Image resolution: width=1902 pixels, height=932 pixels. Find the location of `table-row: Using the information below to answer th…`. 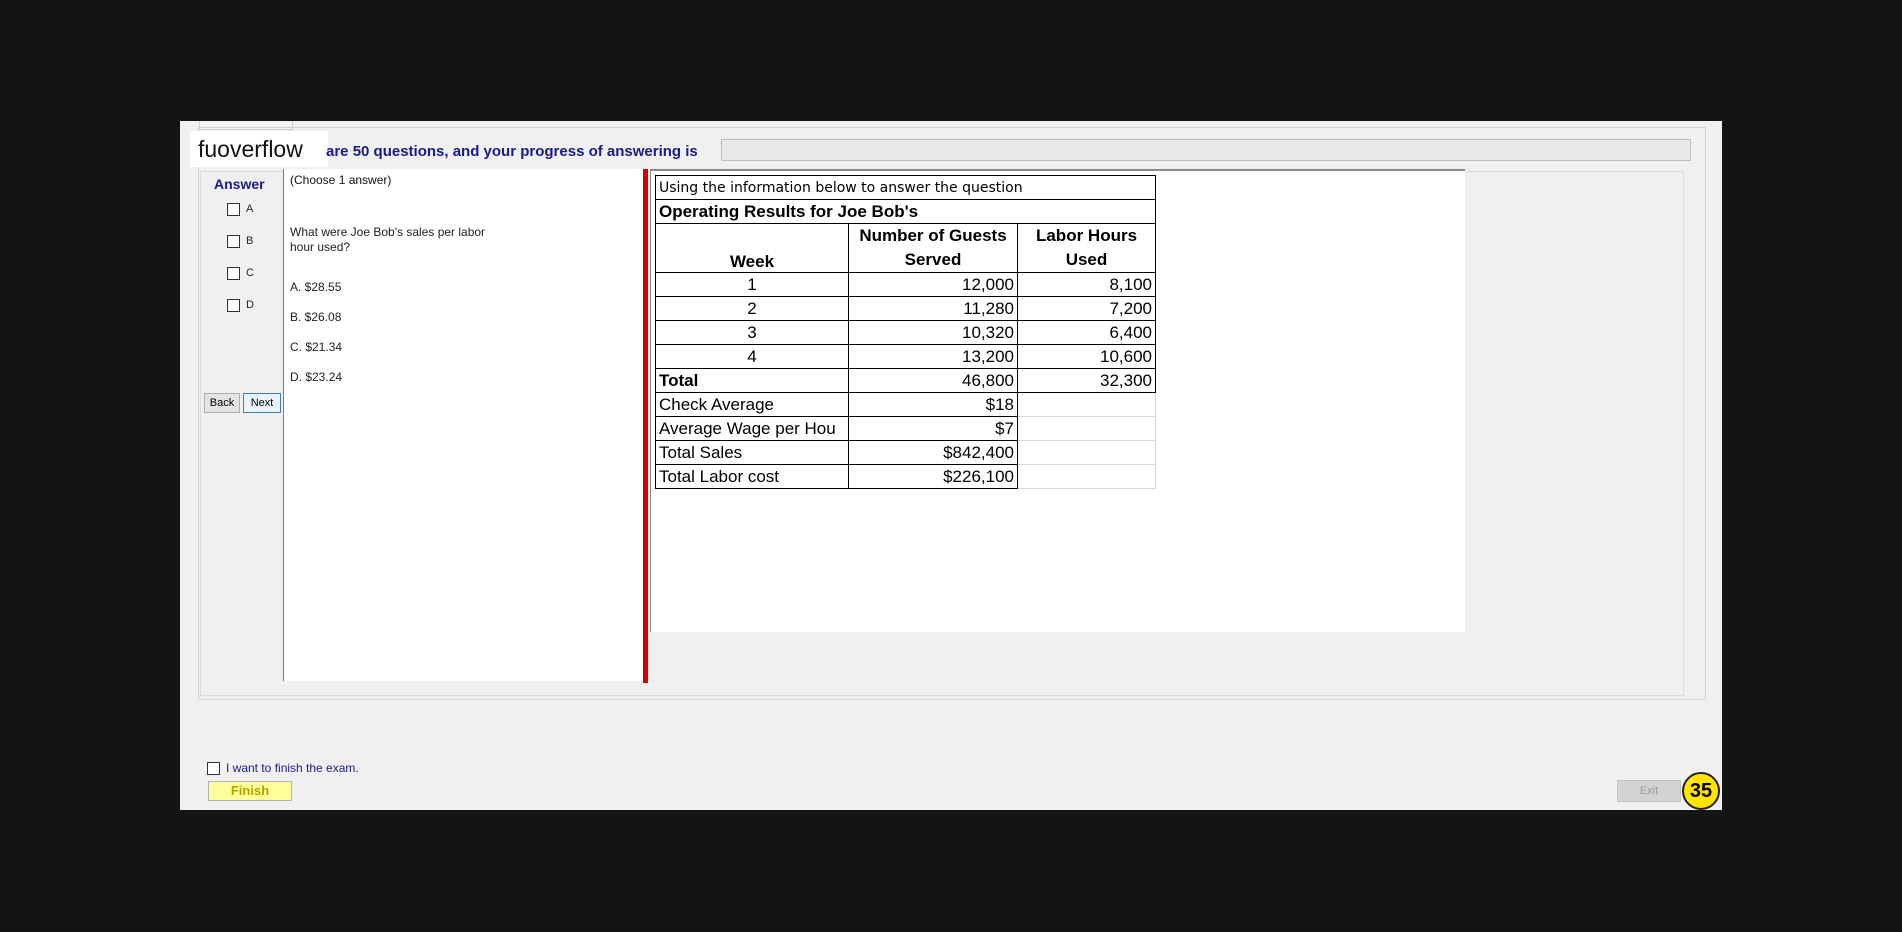

table-row: Using the information below to answer th… is located at coordinates (905, 187).